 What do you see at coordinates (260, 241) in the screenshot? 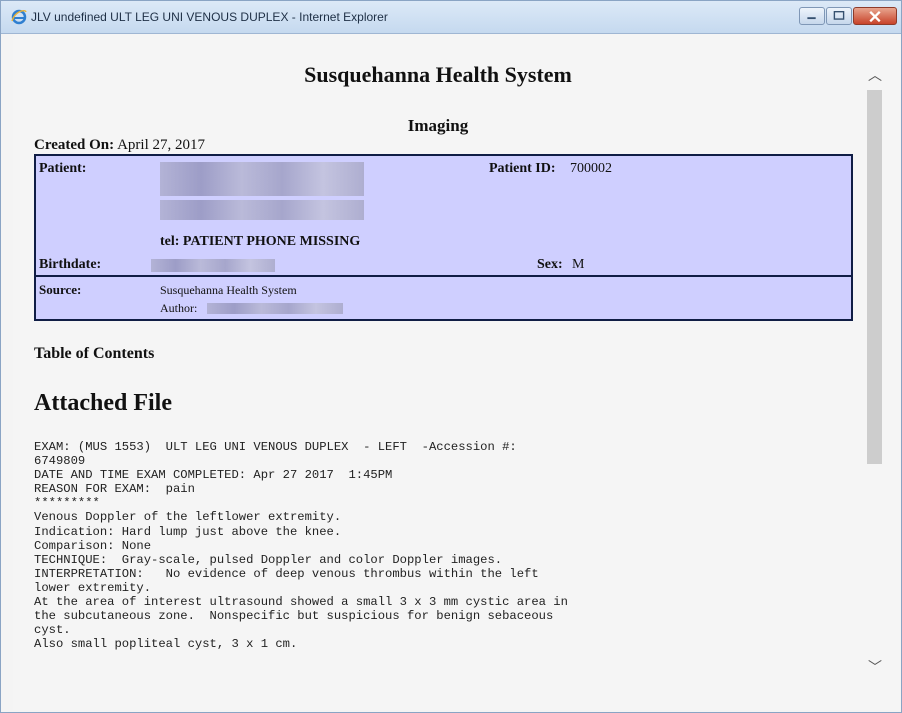
I see `patient-phone: tel: PATIENT PHONE MISSING` at bounding box center [260, 241].